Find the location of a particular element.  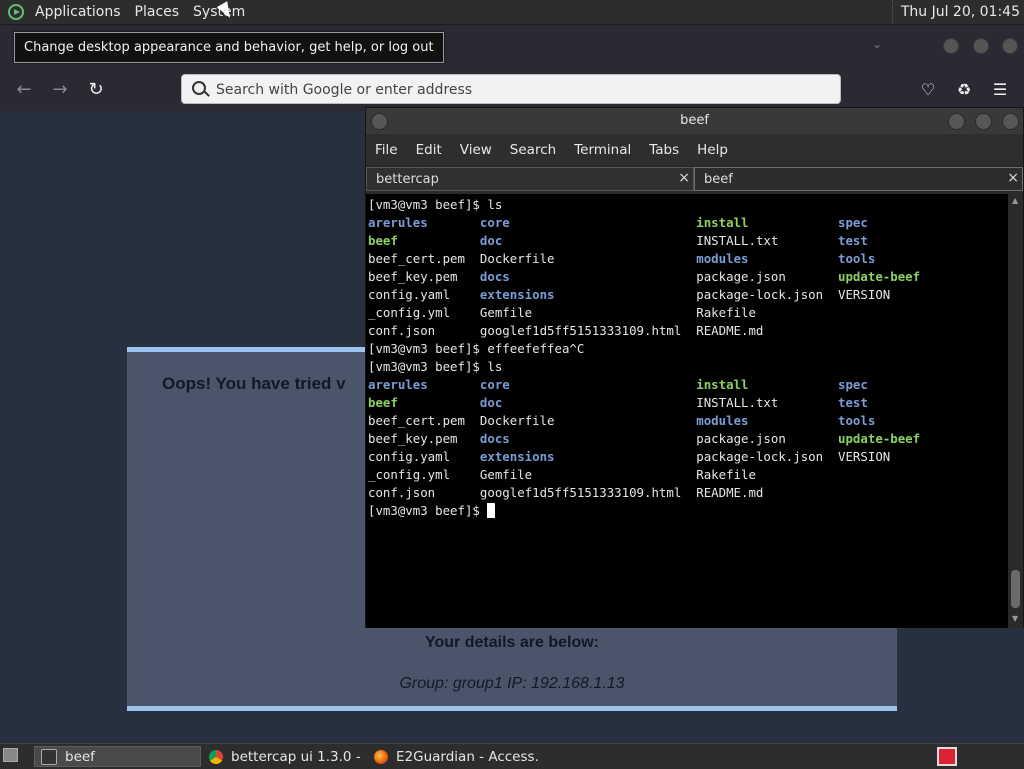

chevron-down-icon: ⌄ is located at coordinates (877, 44).